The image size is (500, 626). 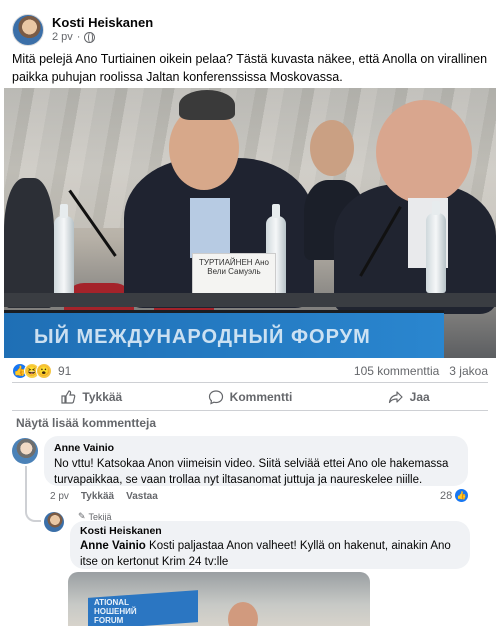 I want to click on like-label: Tykkää, so click(x=102, y=397).